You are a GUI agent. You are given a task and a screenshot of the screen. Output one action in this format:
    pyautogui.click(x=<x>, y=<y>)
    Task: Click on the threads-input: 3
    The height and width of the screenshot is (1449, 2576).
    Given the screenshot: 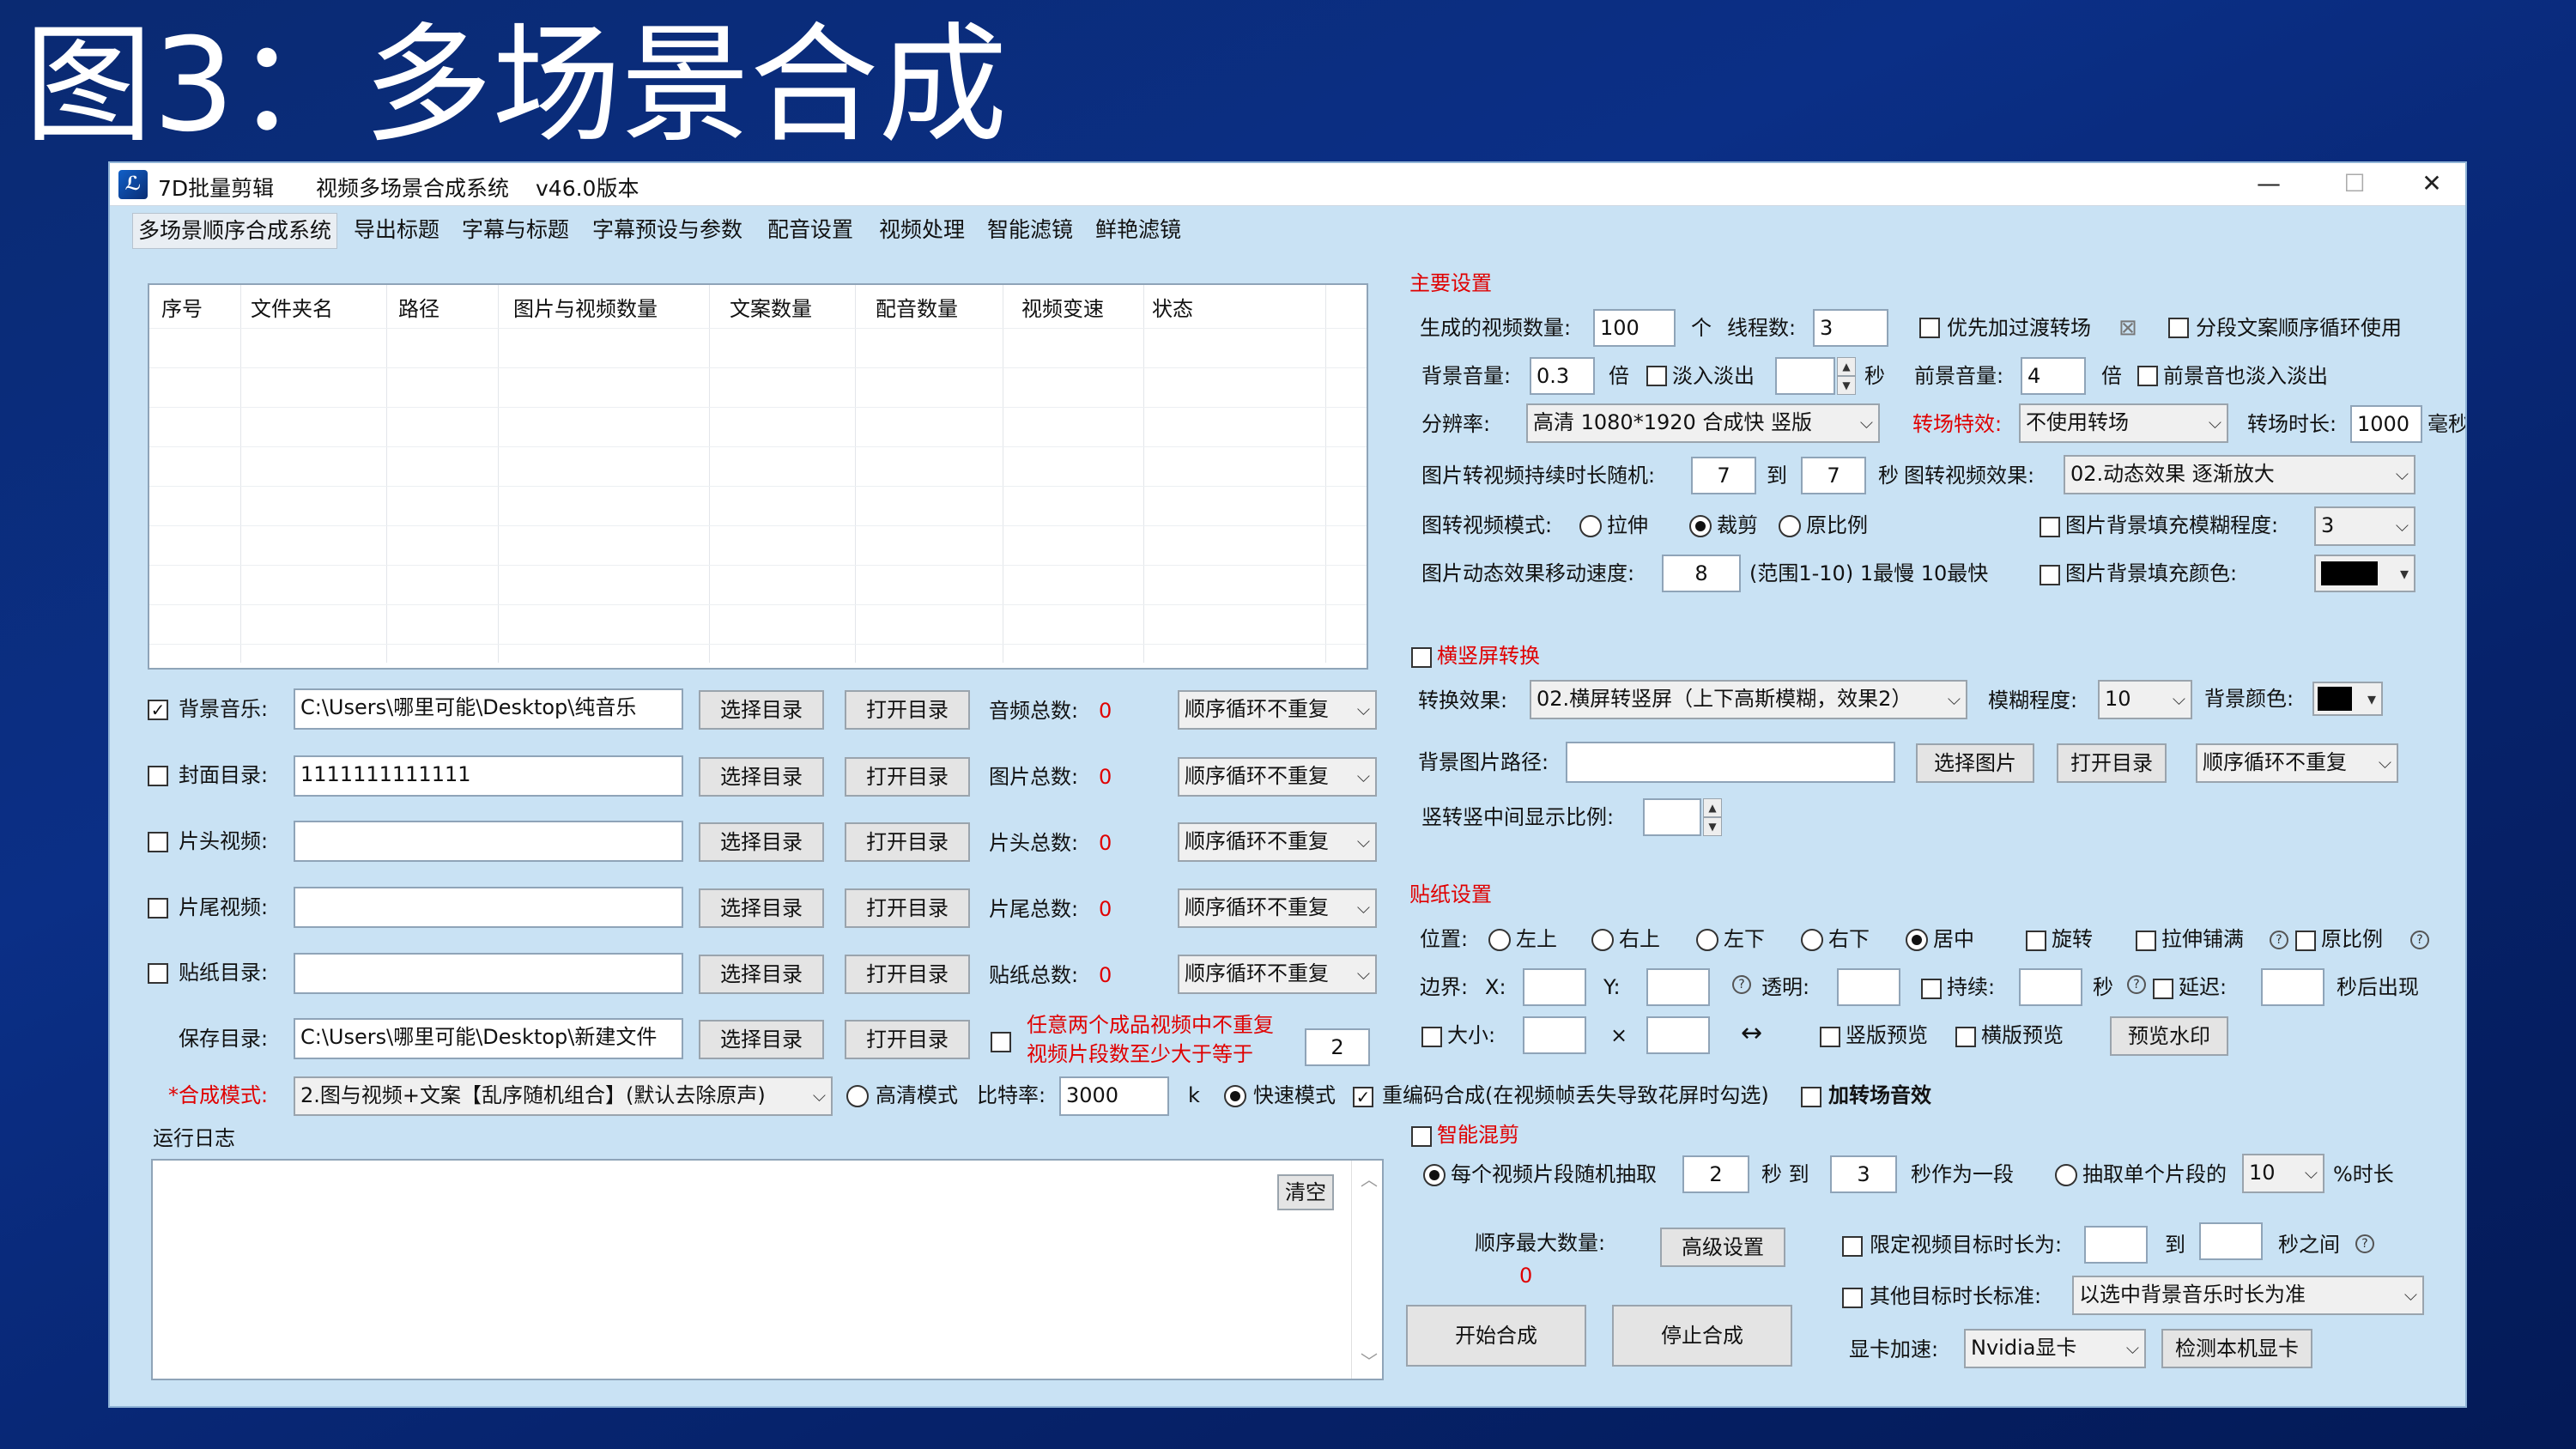 What is the action you would take?
    pyautogui.click(x=1850, y=328)
    